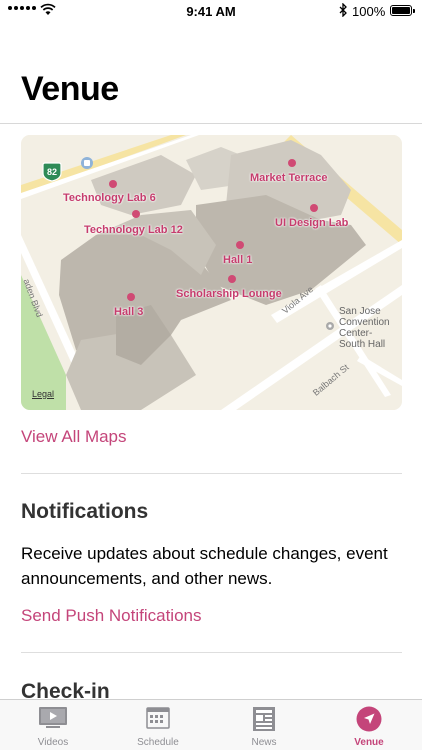  Describe the element at coordinates (70, 89) in the screenshot. I see `page-title: Venue` at that location.